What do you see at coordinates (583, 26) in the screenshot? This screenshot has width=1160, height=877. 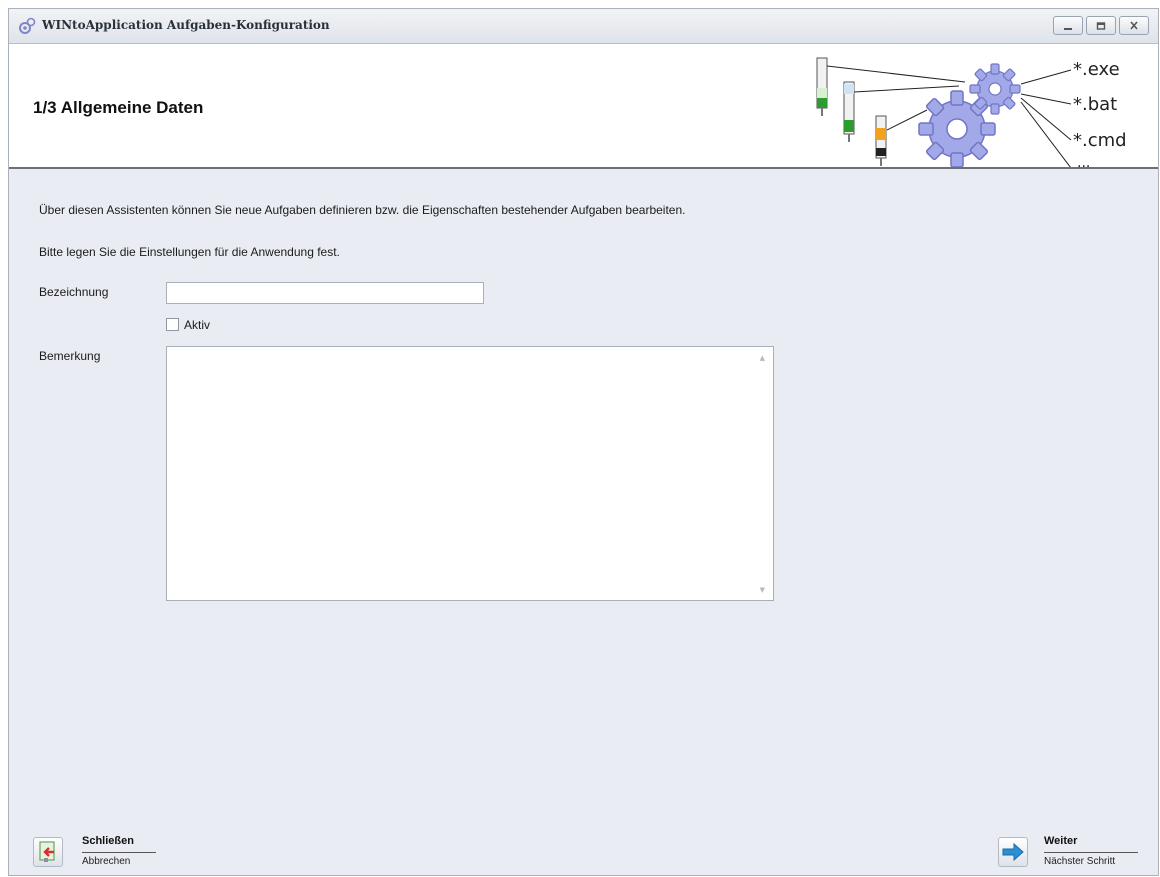 I see `title-bar: WINtoApplication Aufgaben-Konfiguration` at bounding box center [583, 26].